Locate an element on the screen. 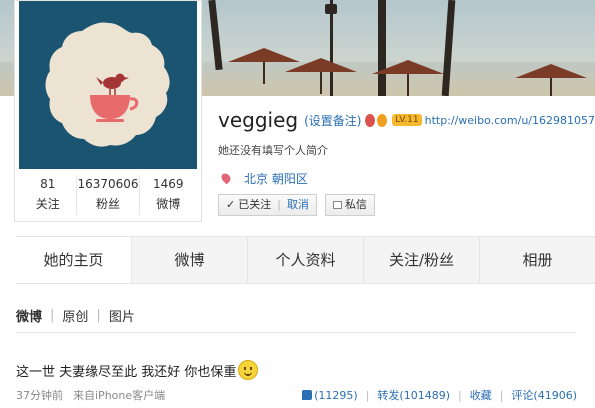 This screenshot has width=595, height=408. lamp-head is located at coordinates (331, 9).